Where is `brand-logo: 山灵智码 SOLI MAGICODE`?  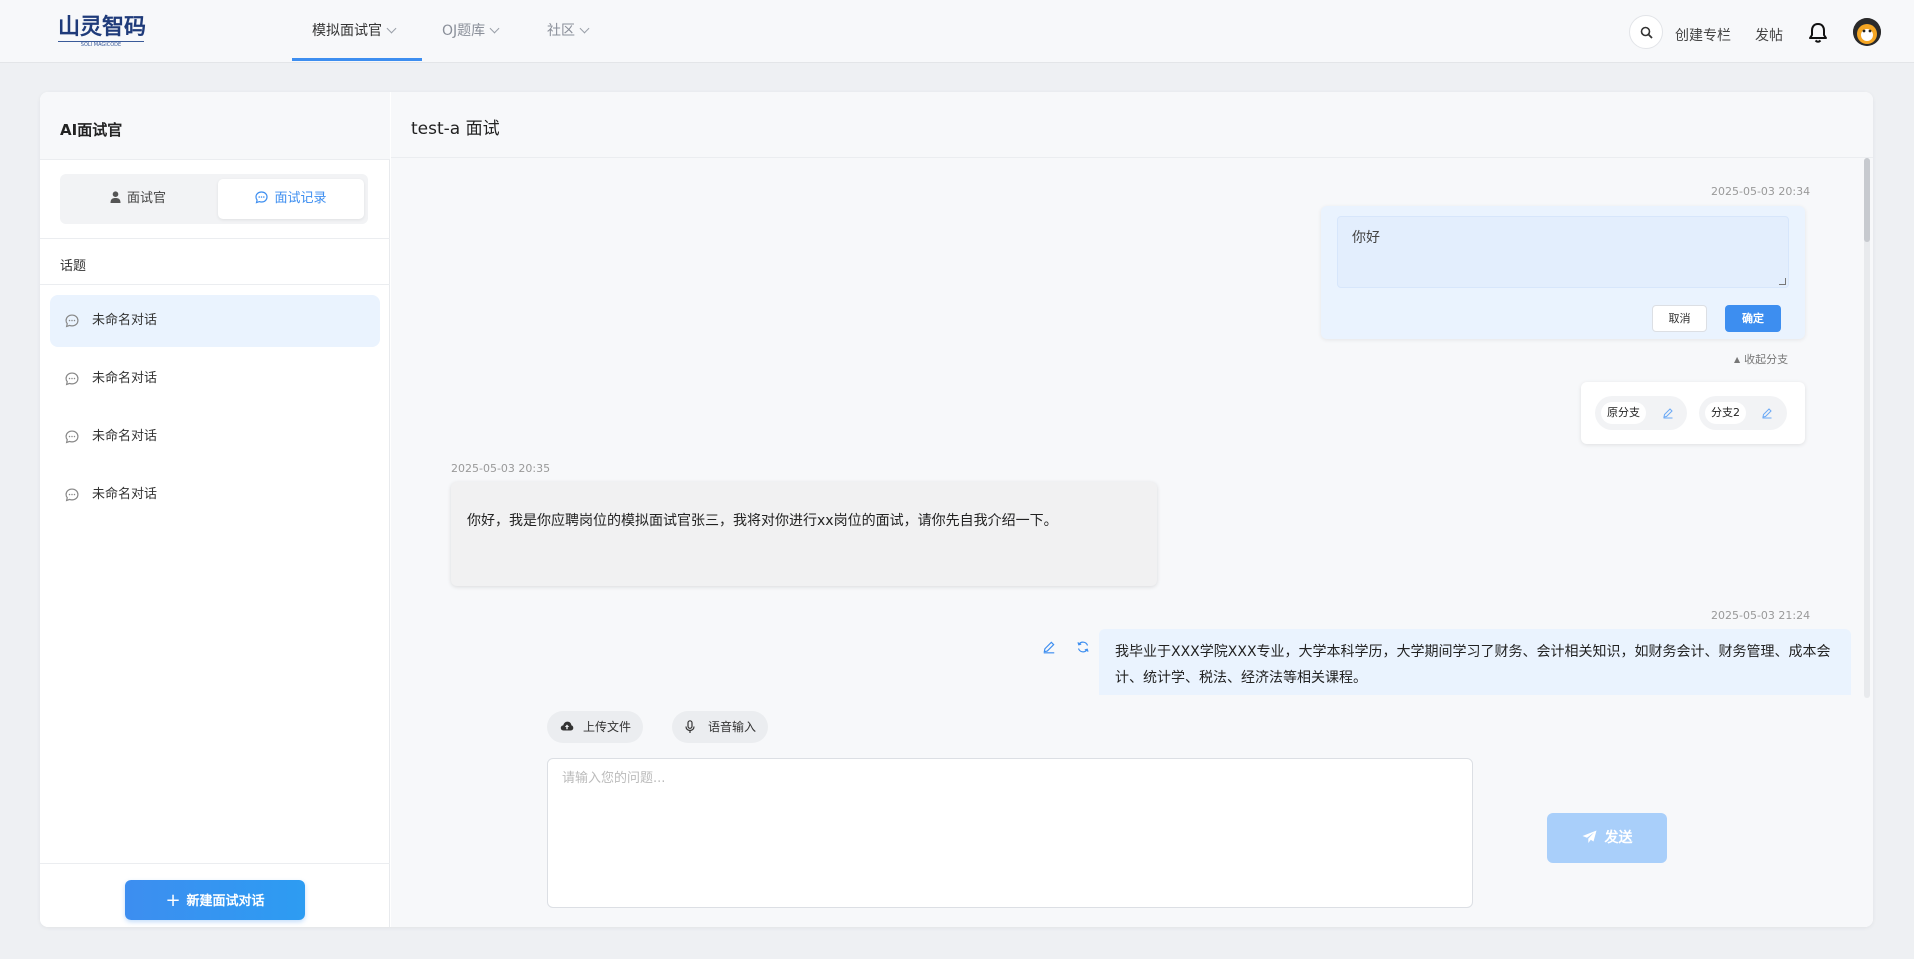
brand-logo: 山灵智码 SOLI MAGICODE is located at coordinates (102, 32).